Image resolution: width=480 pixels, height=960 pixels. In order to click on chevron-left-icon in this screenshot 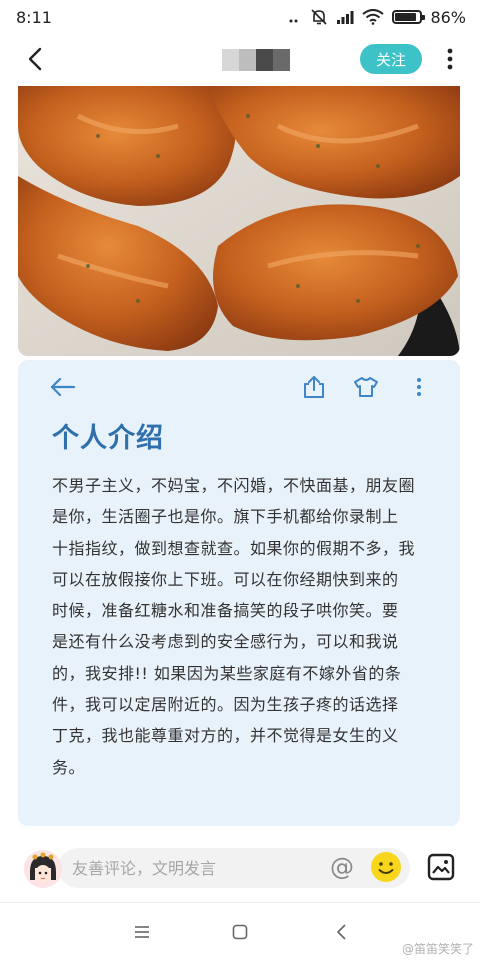, I will do `click(35, 59)`.